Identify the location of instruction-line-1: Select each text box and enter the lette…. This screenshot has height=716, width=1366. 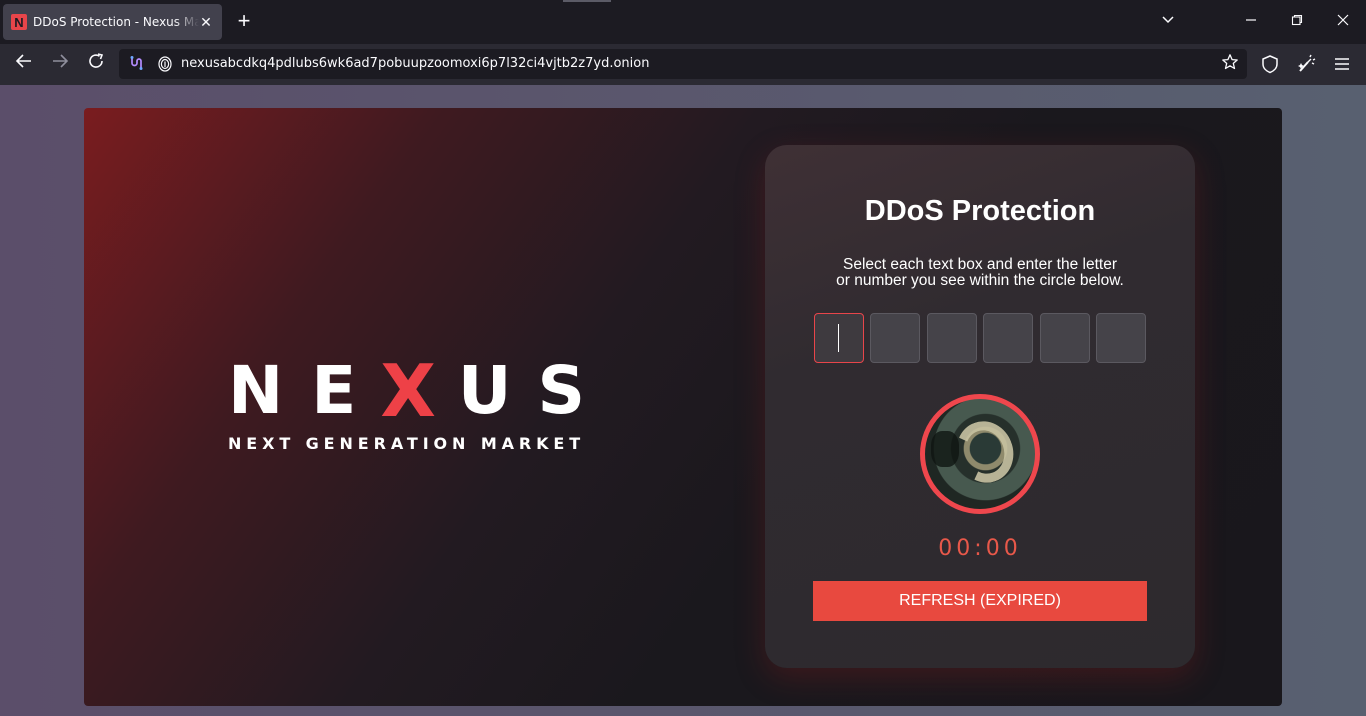
(979, 264).